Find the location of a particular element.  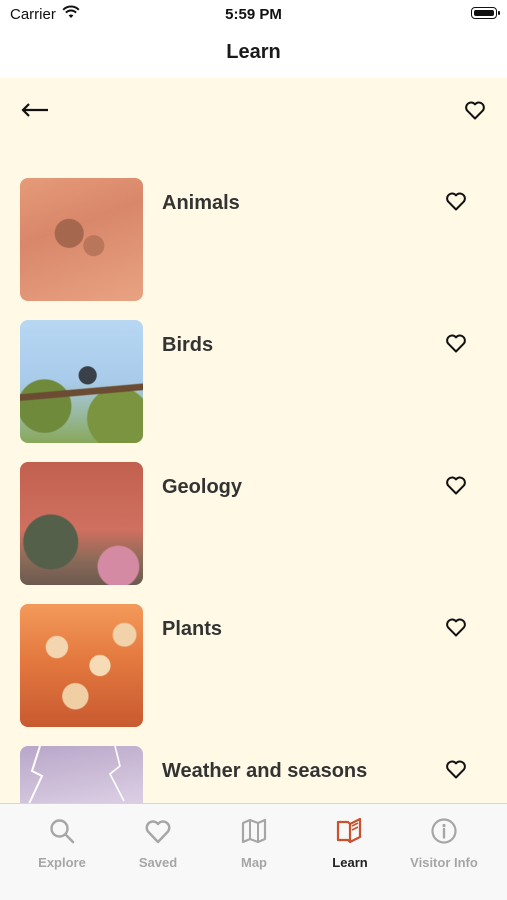

tab-explore: Explore is located at coordinates (62, 843).